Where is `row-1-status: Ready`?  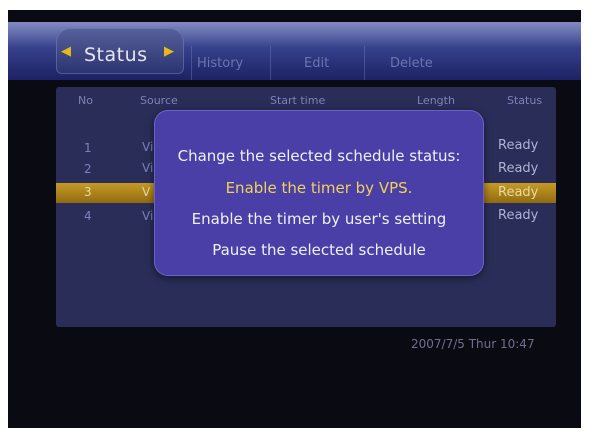 row-1-status: Ready is located at coordinates (518, 145).